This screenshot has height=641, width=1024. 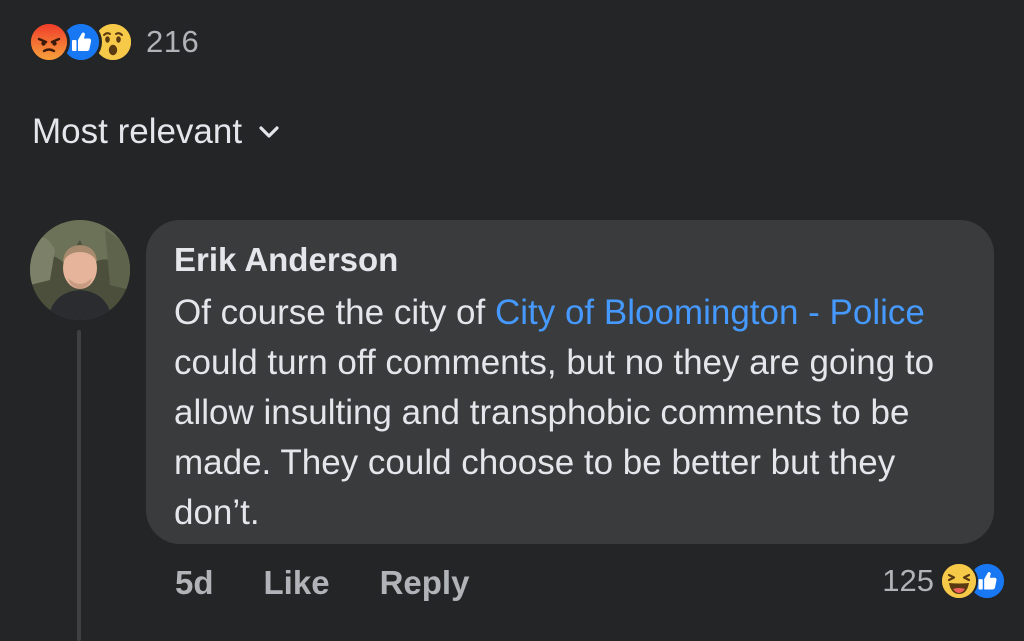 I want to click on comment-text-start: Of course the city of, so click(x=334, y=312).